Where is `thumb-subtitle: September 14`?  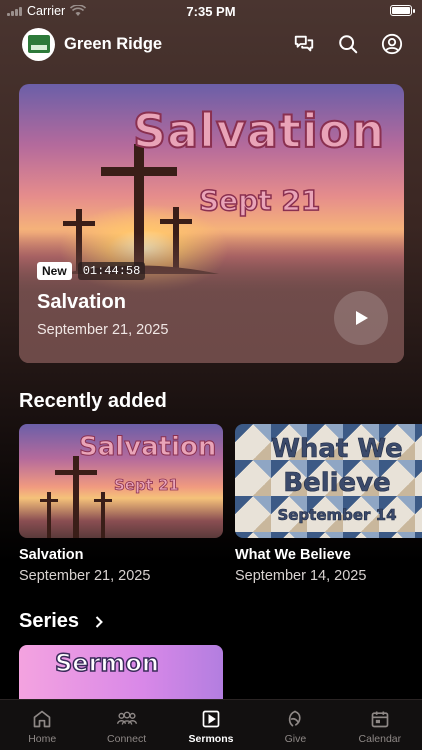 thumb-subtitle: September 14 is located at coordinates (337, 515).